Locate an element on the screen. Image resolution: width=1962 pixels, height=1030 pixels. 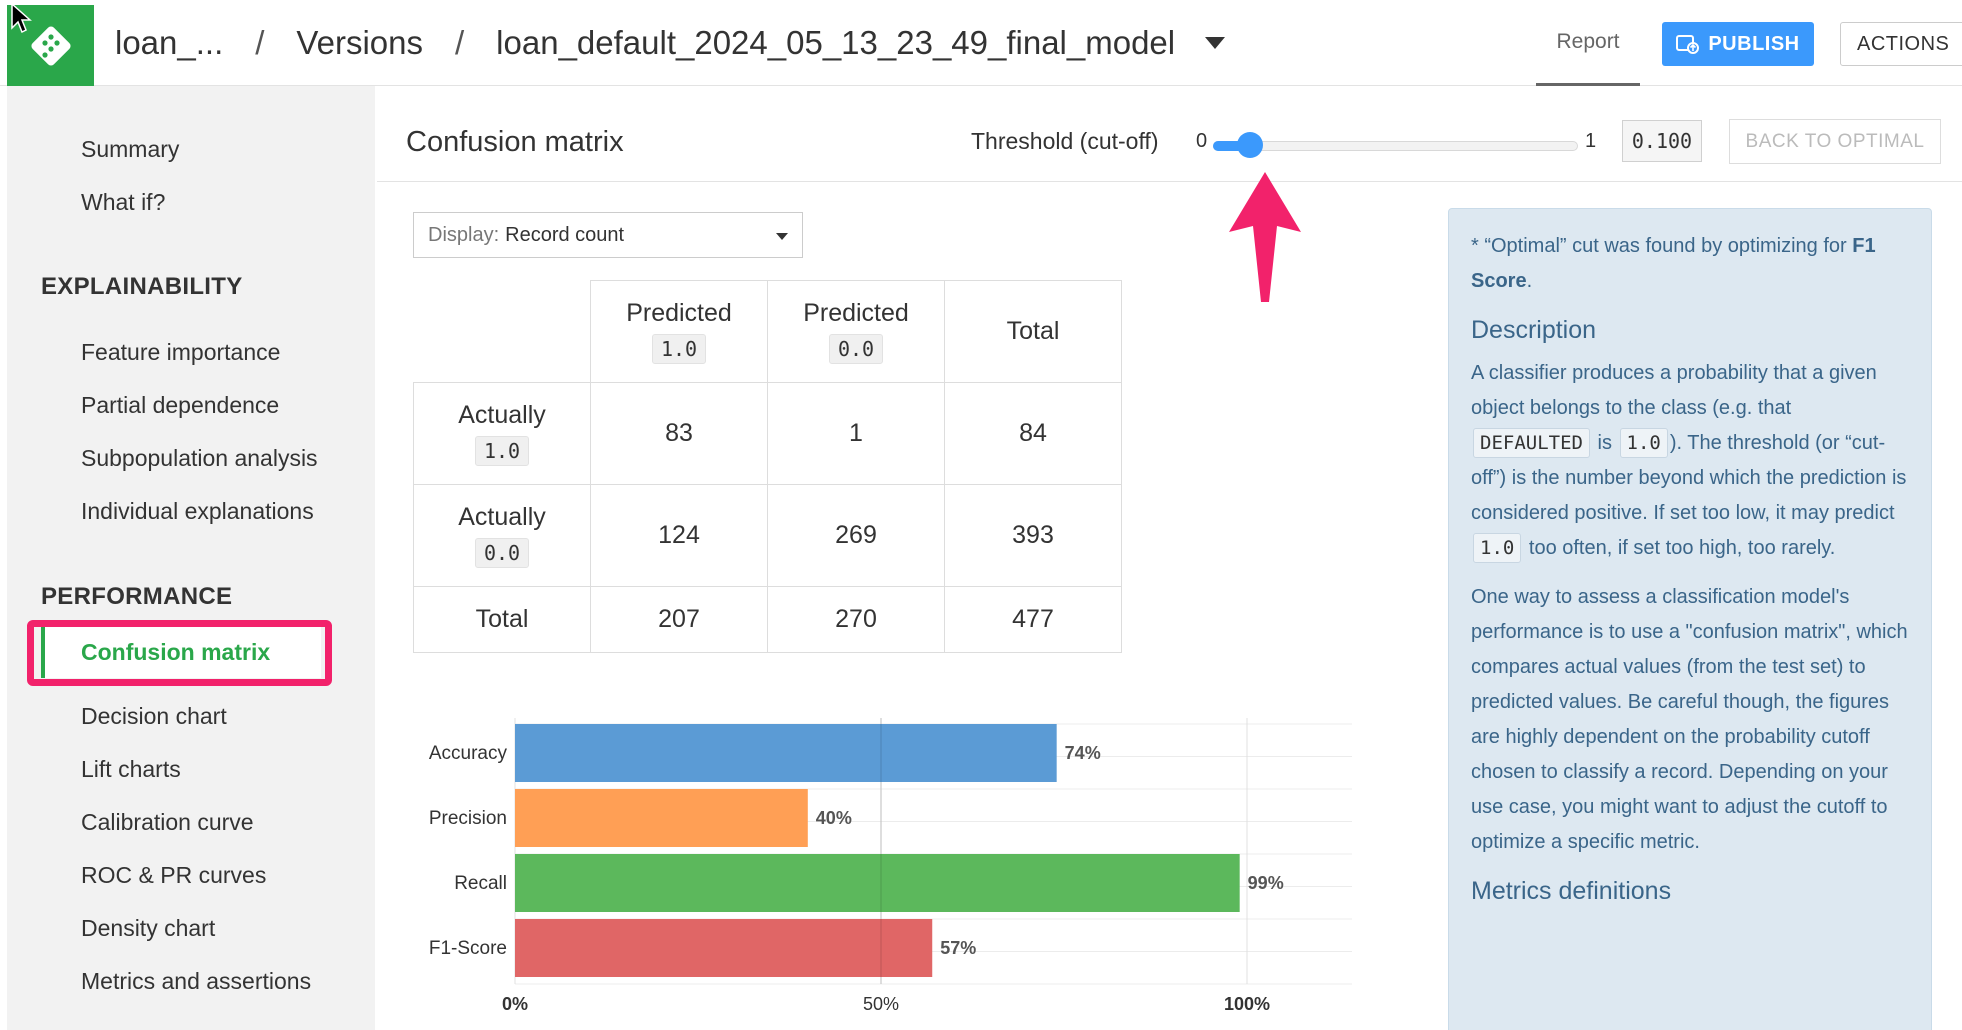
inline-code: DEFAULTED is located at coordinates (1531, 443).